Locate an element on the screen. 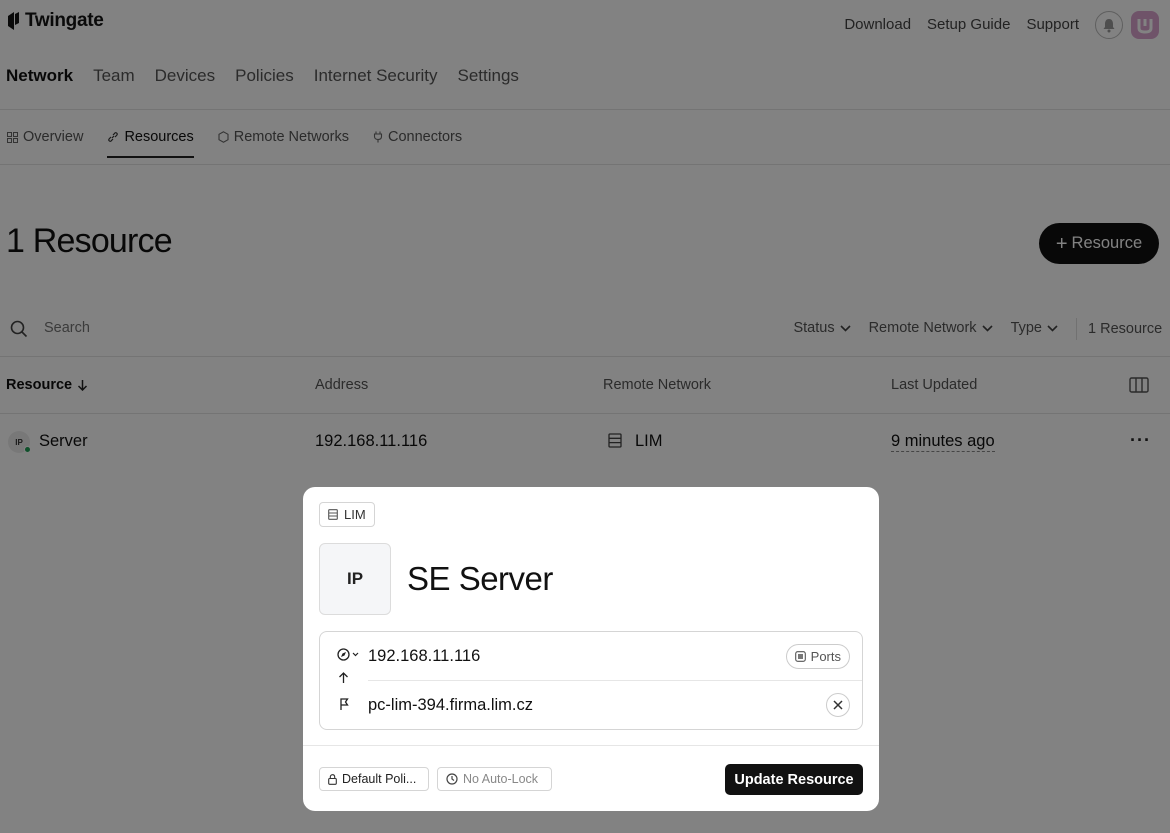 This screenshot has width=1170, height=833. auto-lock-button: No Auto-Lock is located at coordinates (494, 779).